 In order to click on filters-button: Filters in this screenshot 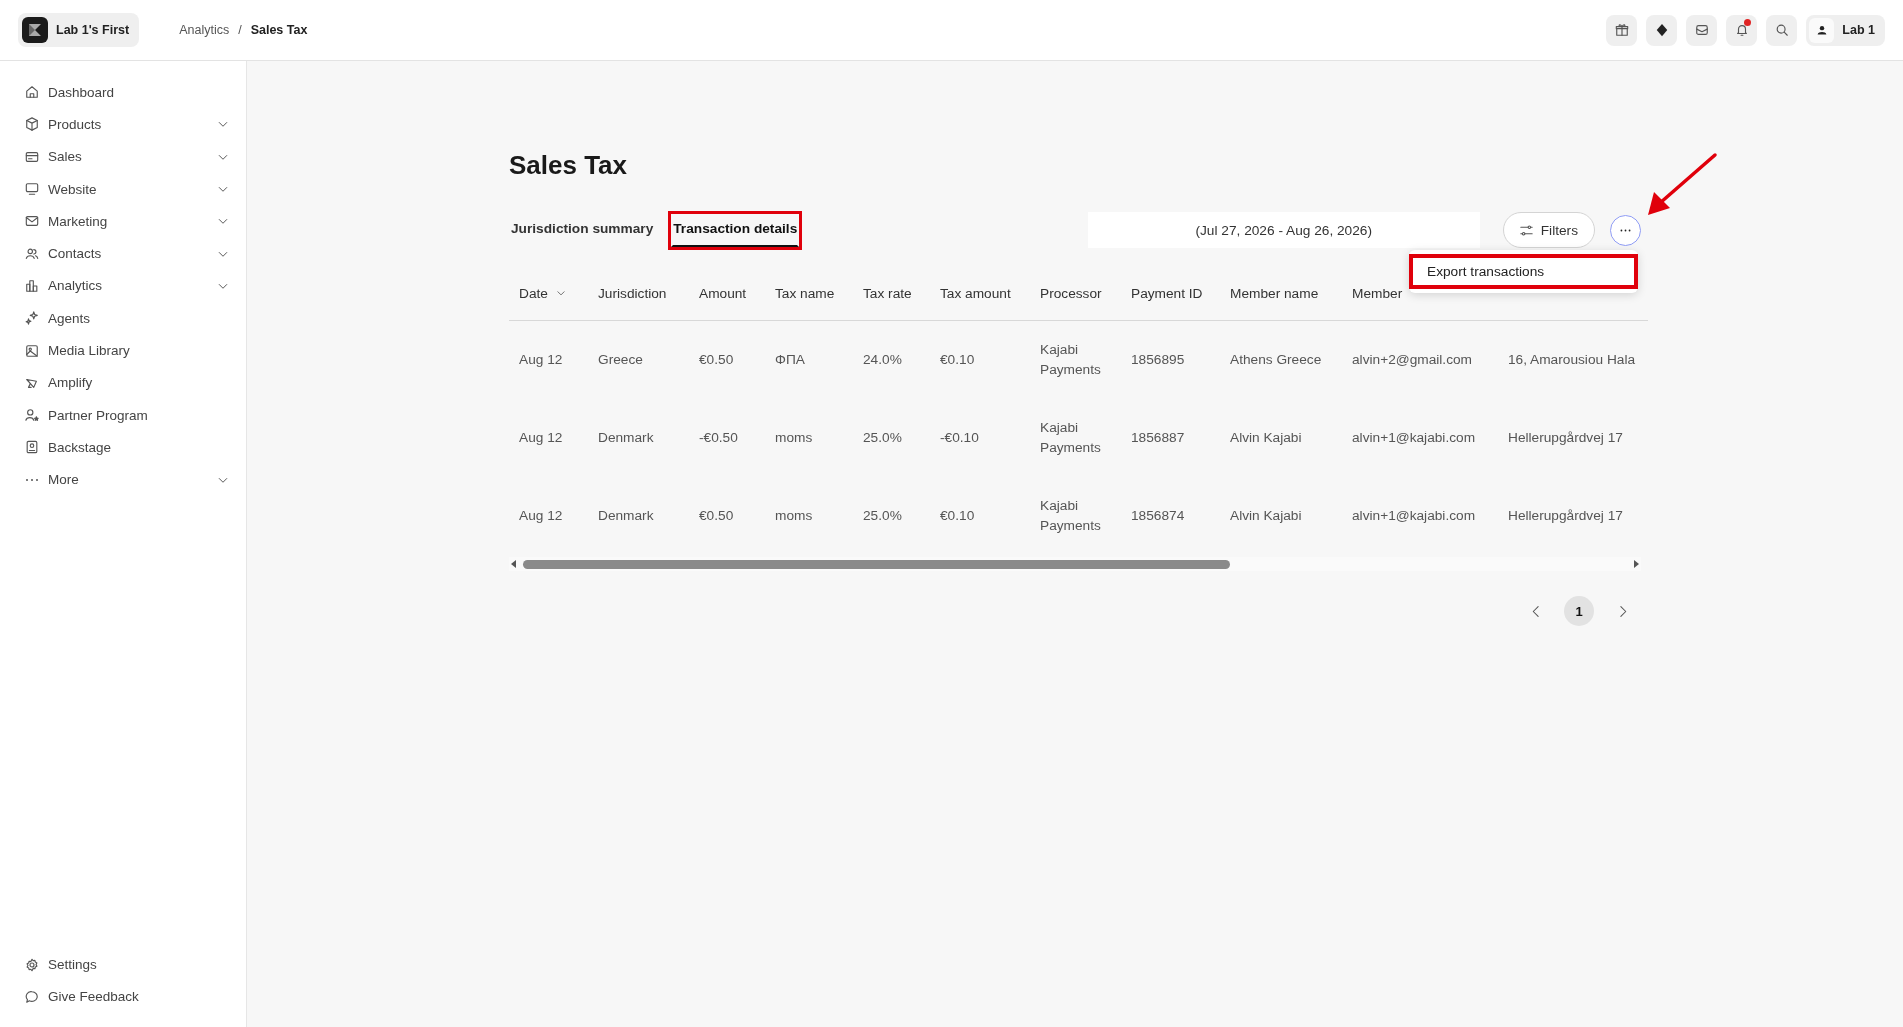, I will do `click(1548, 230)`.